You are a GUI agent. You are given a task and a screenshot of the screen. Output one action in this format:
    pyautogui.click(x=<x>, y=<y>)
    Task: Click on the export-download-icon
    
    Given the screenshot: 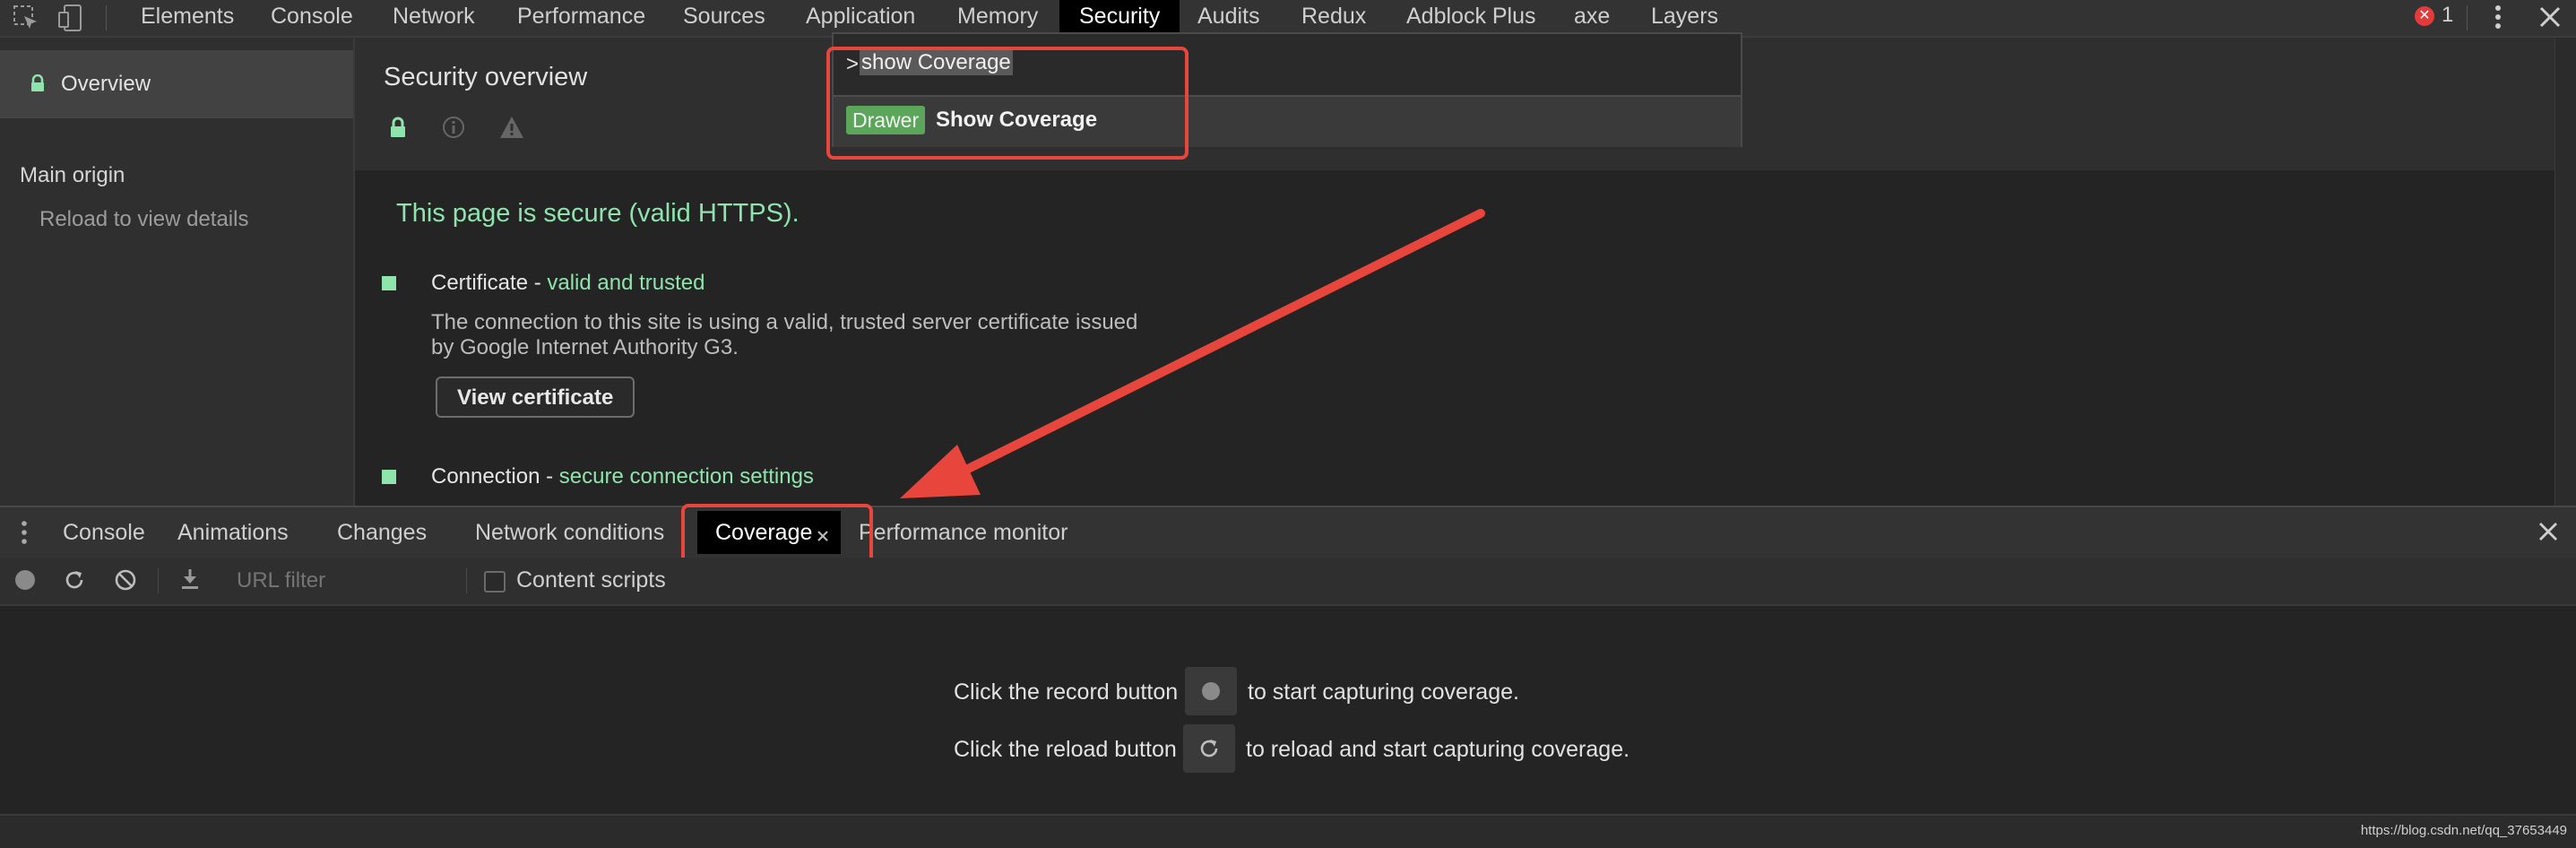 What is the action you would take?
    pyautogui.click(x=190, y=582)
    